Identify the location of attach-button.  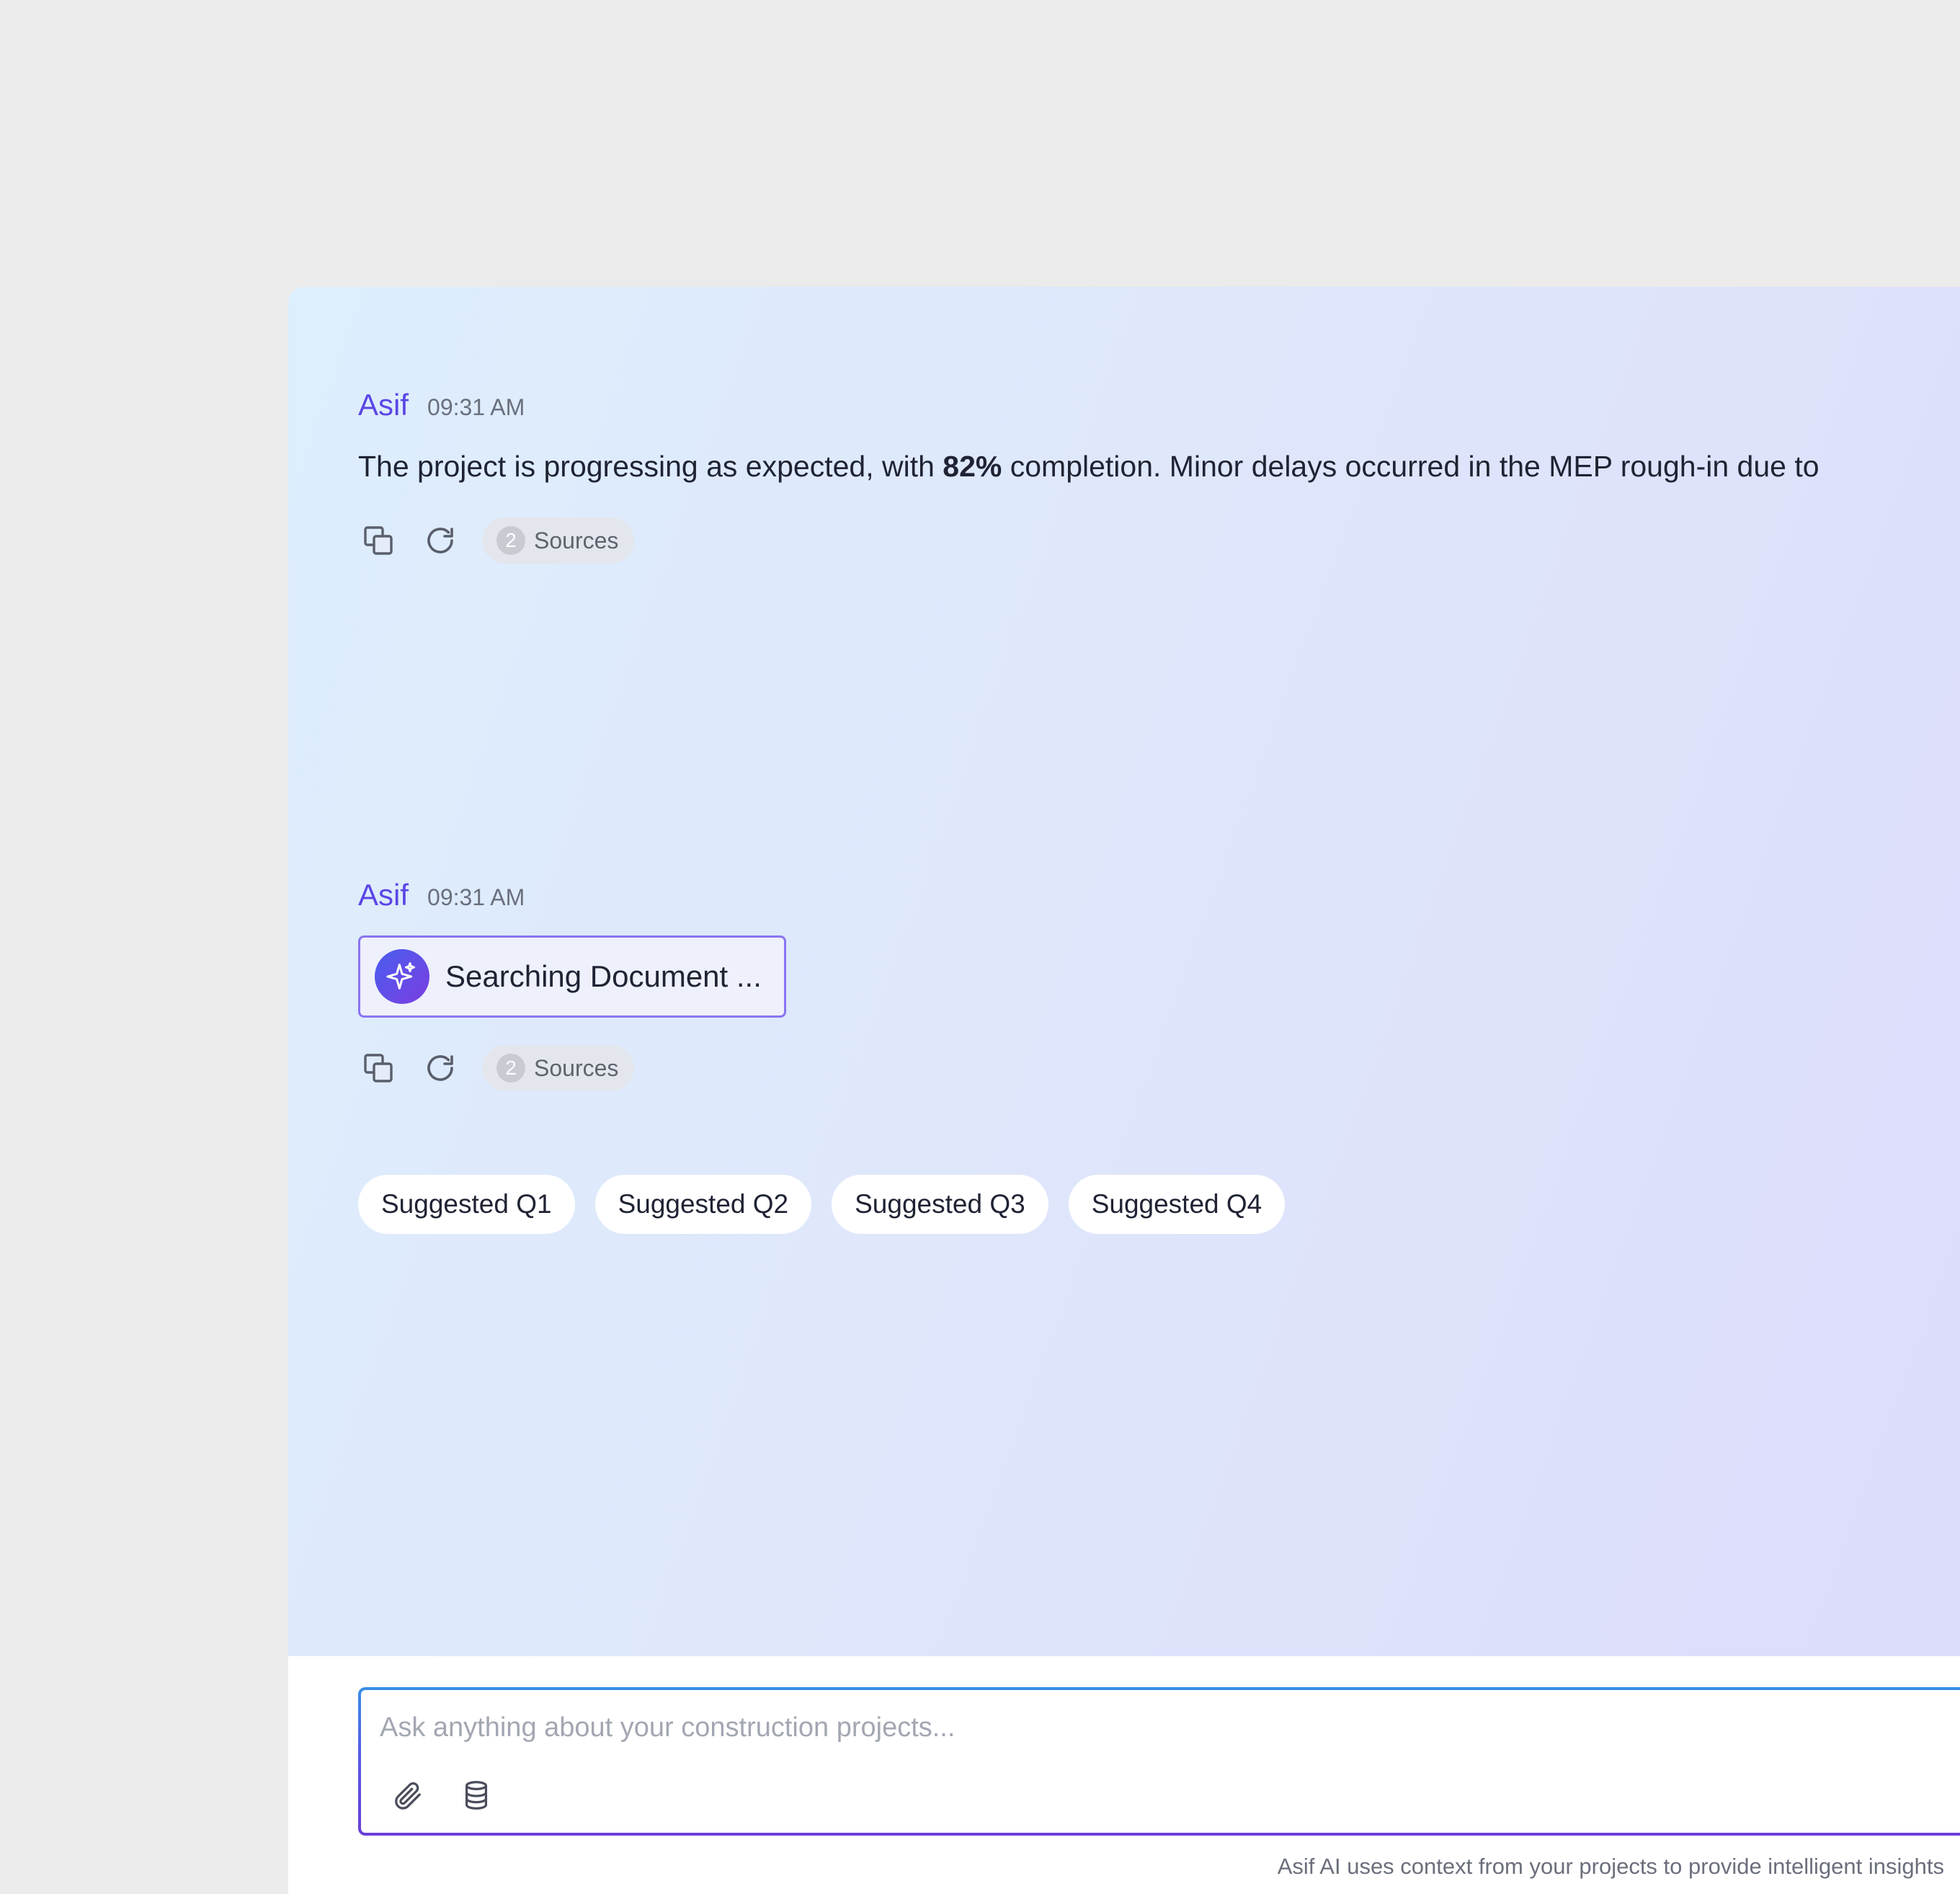
(407, 1795).